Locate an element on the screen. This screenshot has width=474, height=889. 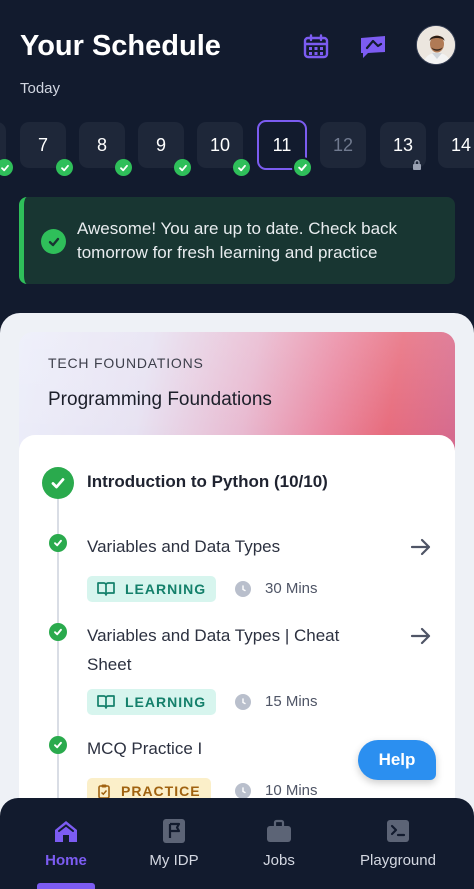
day-12: 12 is located at coordinates (343, 145).